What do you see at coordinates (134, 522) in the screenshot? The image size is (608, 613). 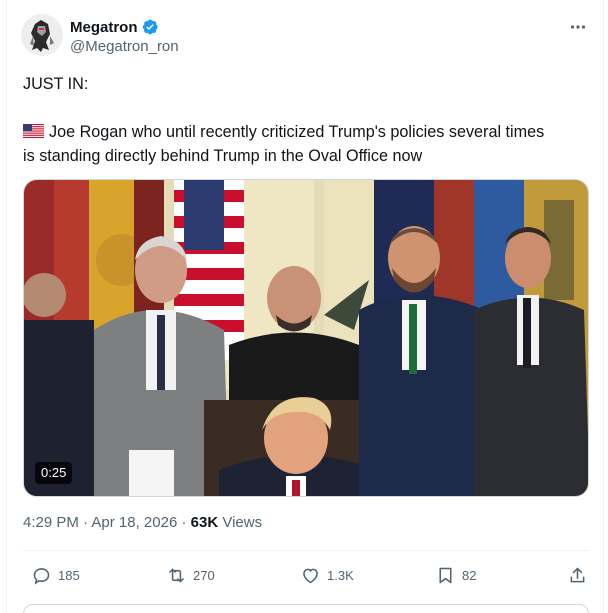 I see `tweet-date: Apr 18, 2026` at bounding box center [134, 522].